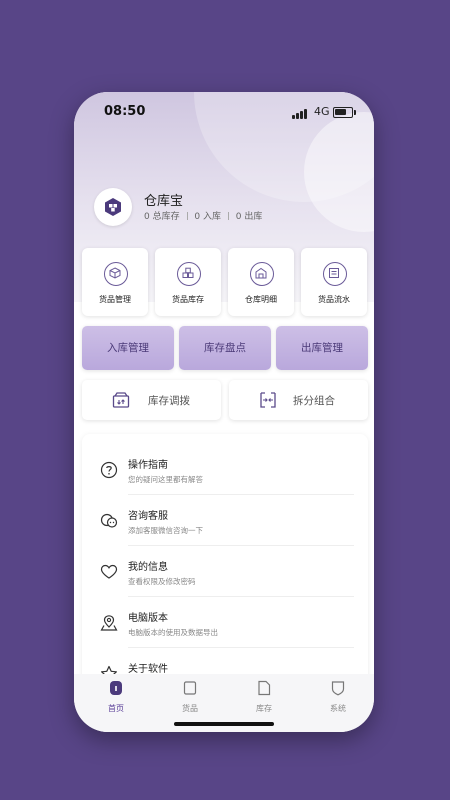  Describe the element at coordinates (322, 348) in the screenshot. I see `outbound-management-button: 出库管理` at that location.